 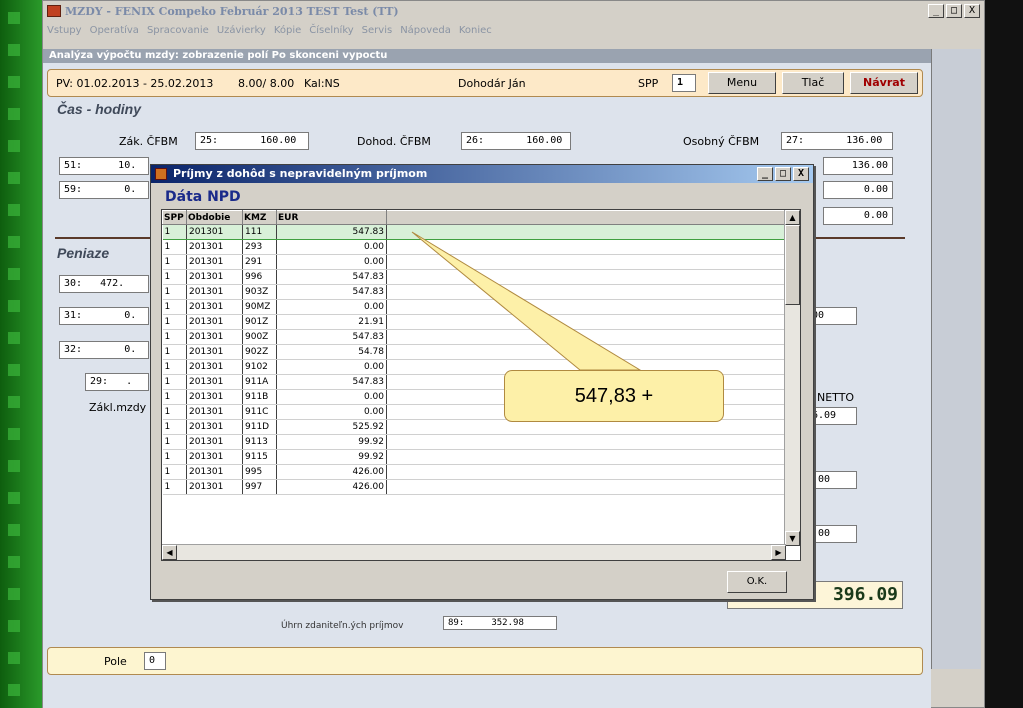 I want to click on cell-kmz: 911B, so click(x=259, y=397).